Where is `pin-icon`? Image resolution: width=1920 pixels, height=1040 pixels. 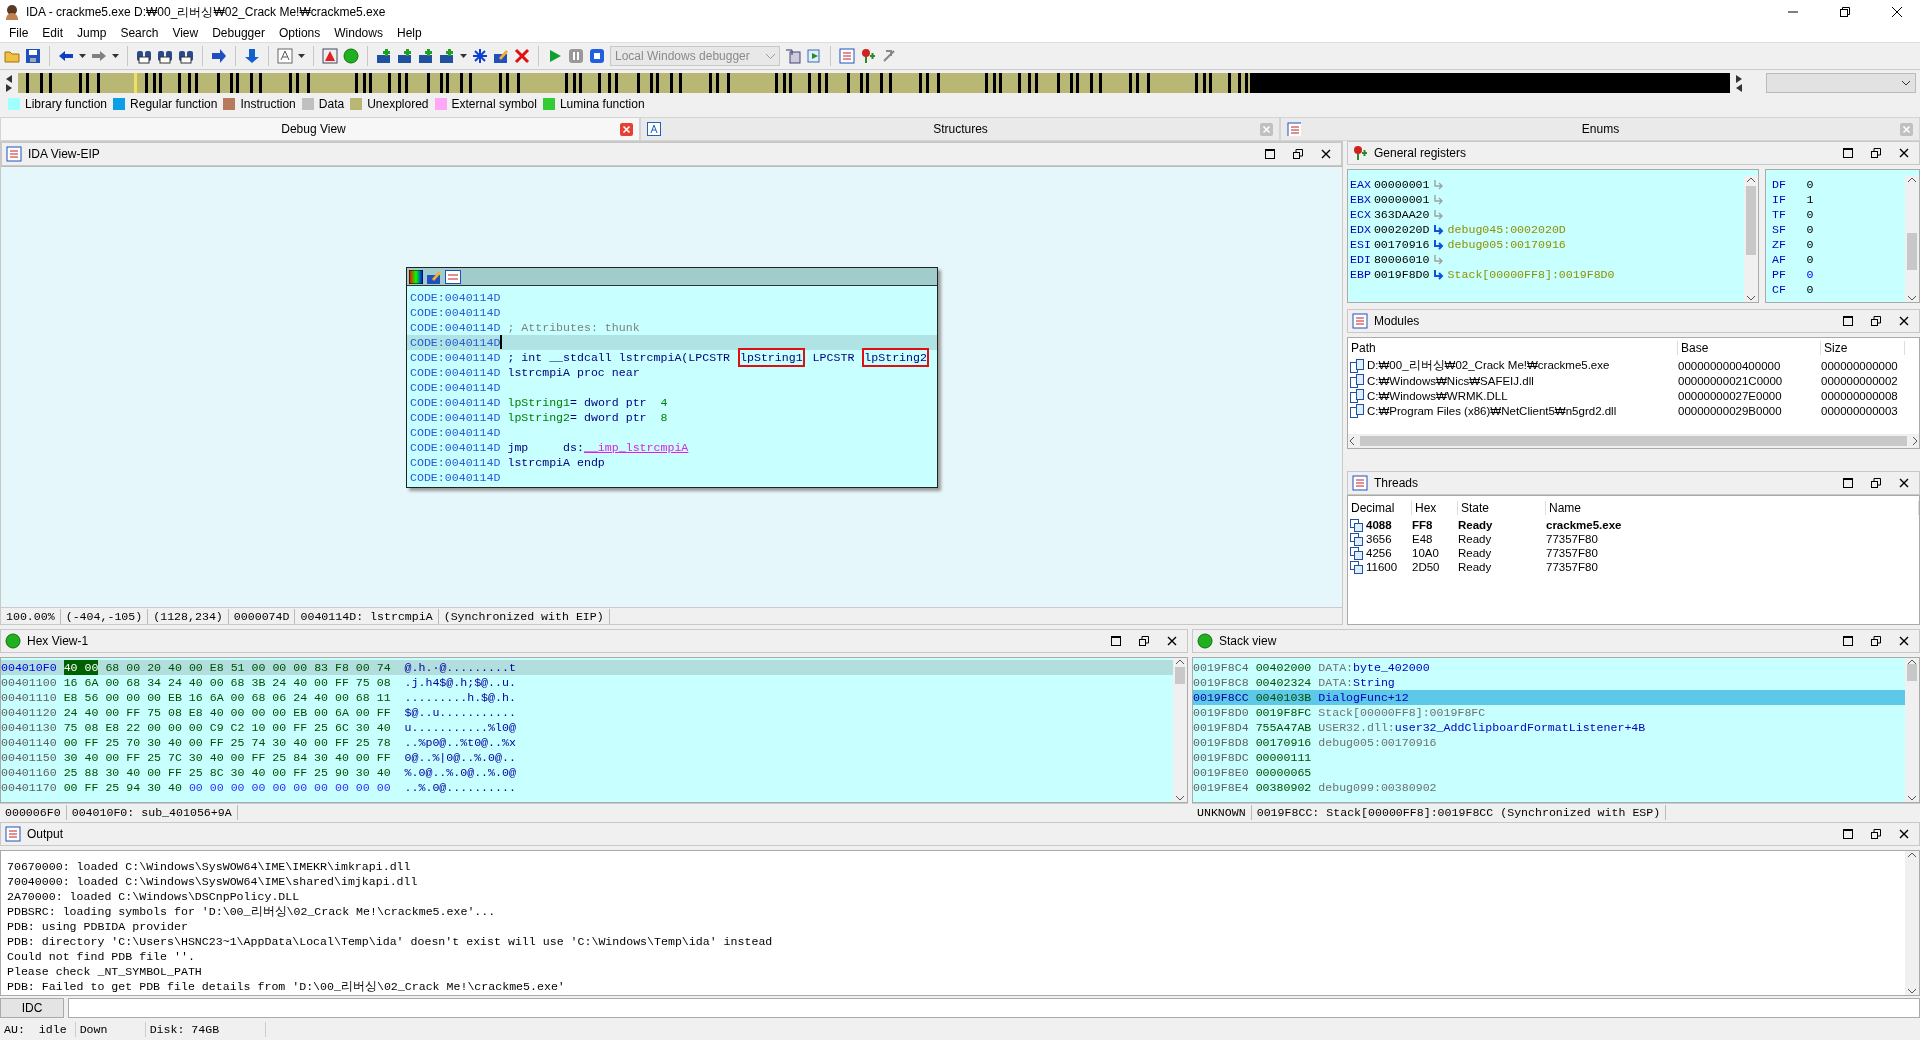
pin-icon is located at coordinates (868, 56).